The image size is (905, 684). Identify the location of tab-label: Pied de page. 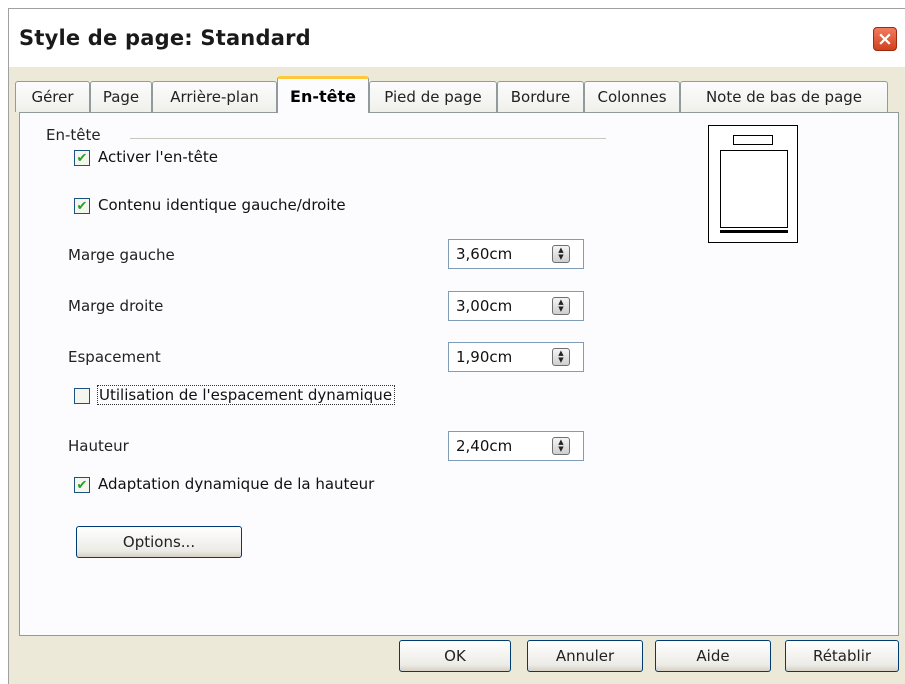
(433, 97).